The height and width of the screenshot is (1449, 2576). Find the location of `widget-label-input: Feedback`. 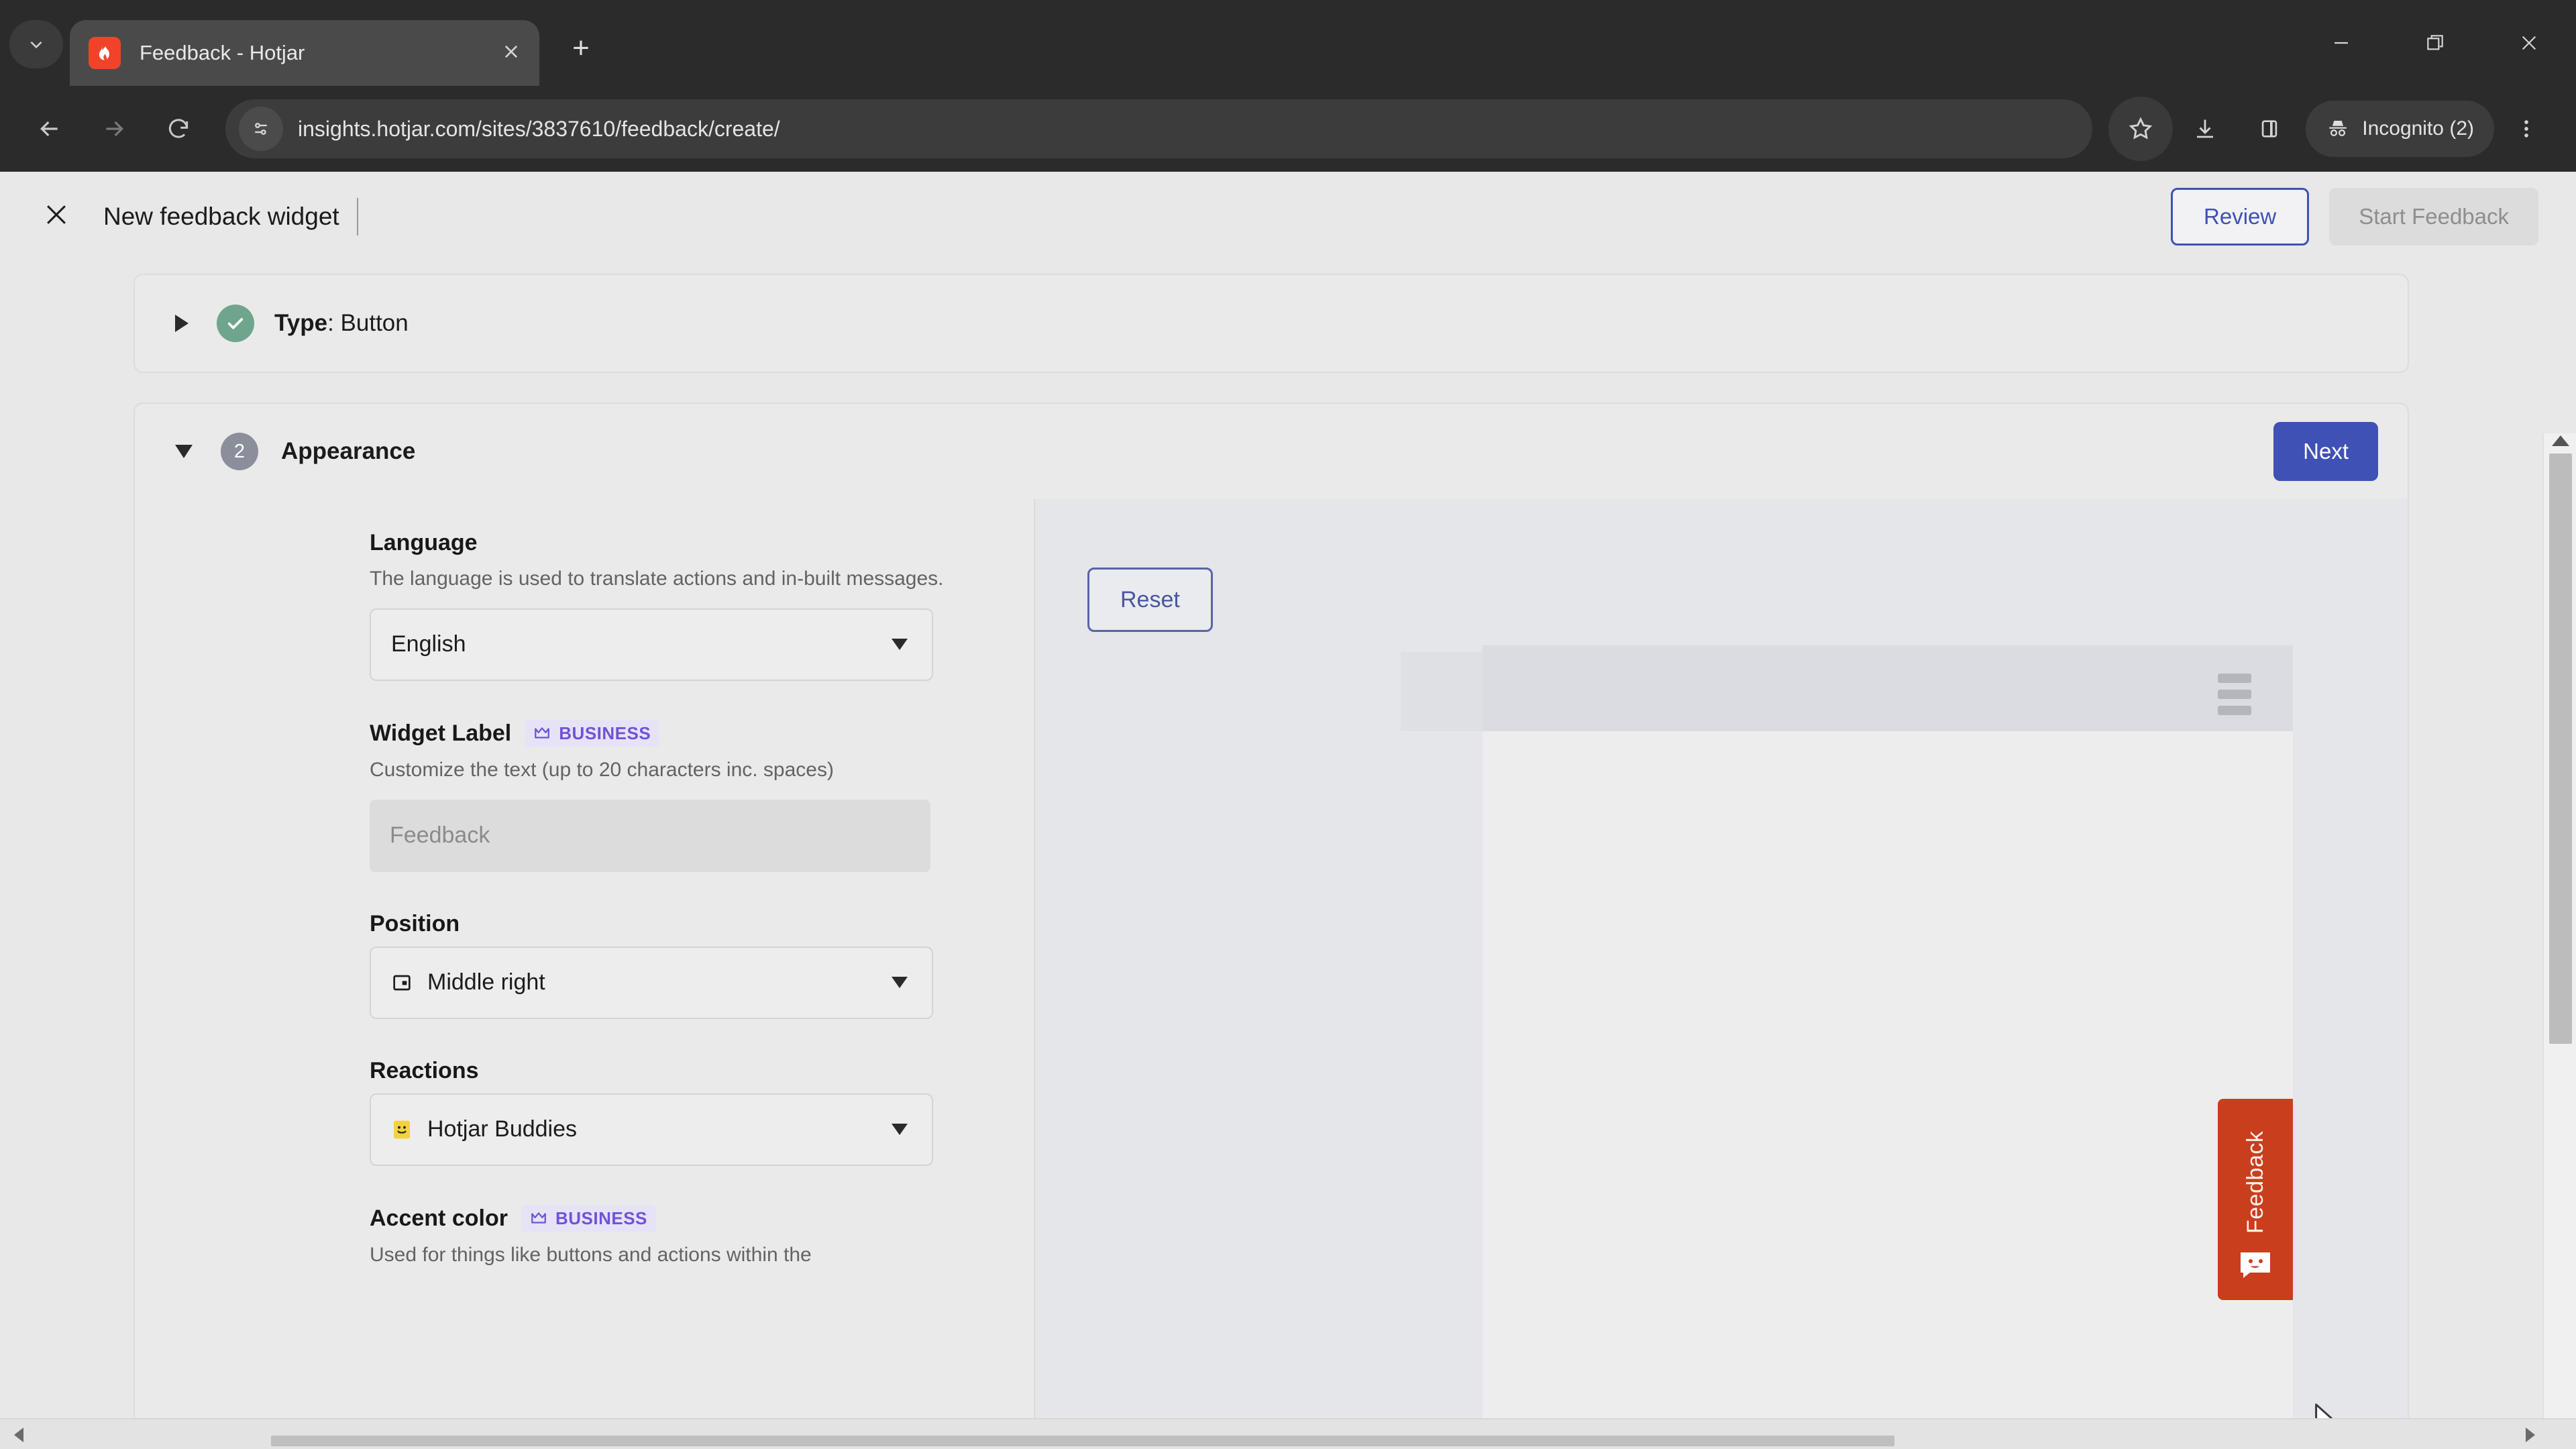

widget-label-input: Feedback is located at coordinates (650, 835).